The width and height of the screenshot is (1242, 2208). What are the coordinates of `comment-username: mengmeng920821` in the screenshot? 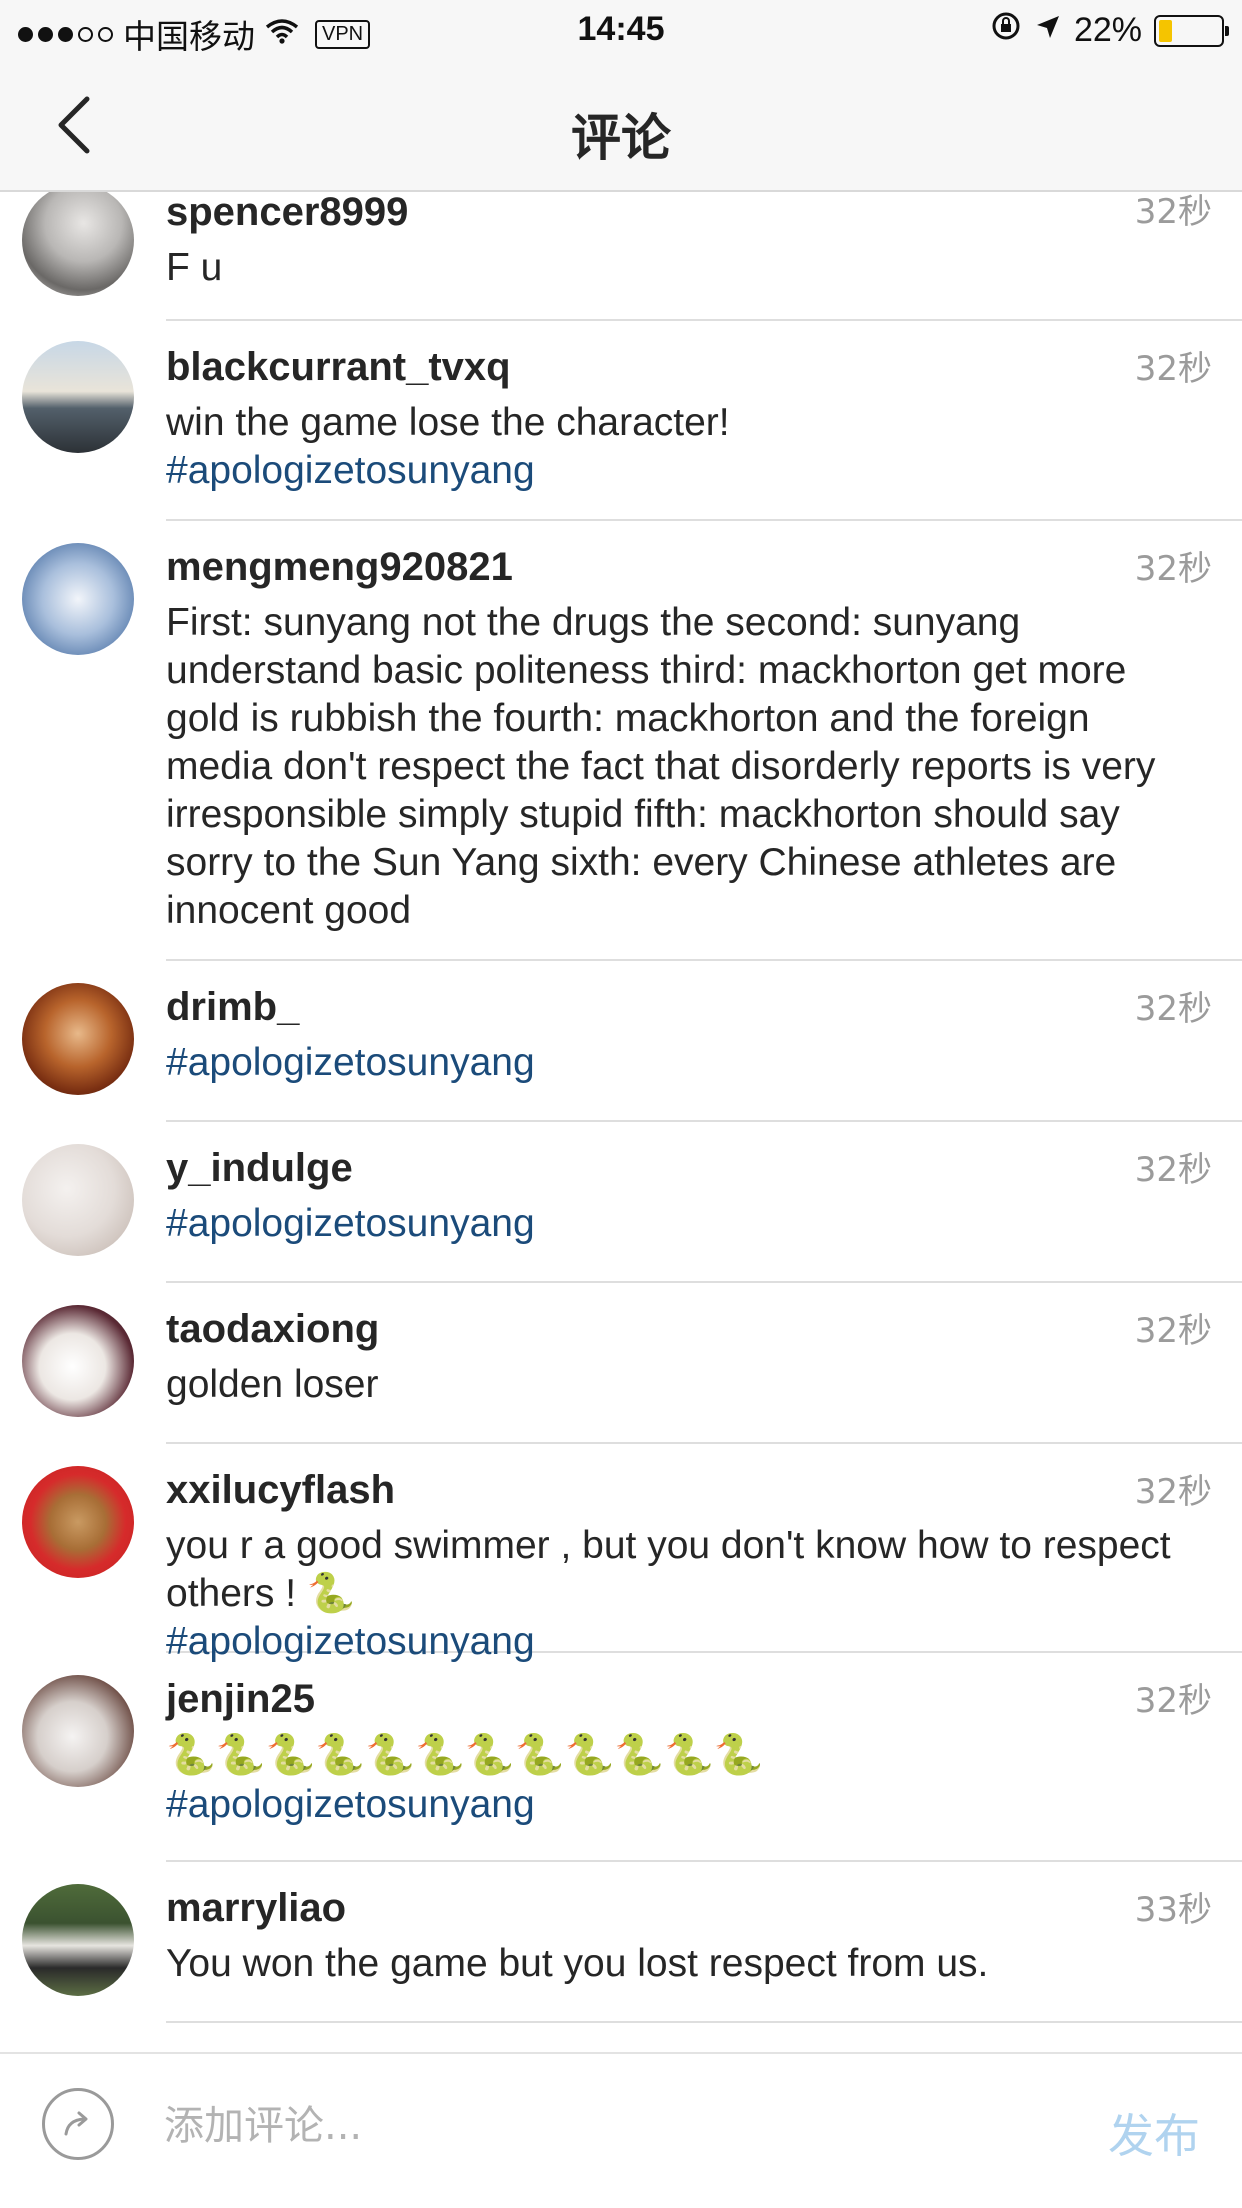 It's located at (674, 556).